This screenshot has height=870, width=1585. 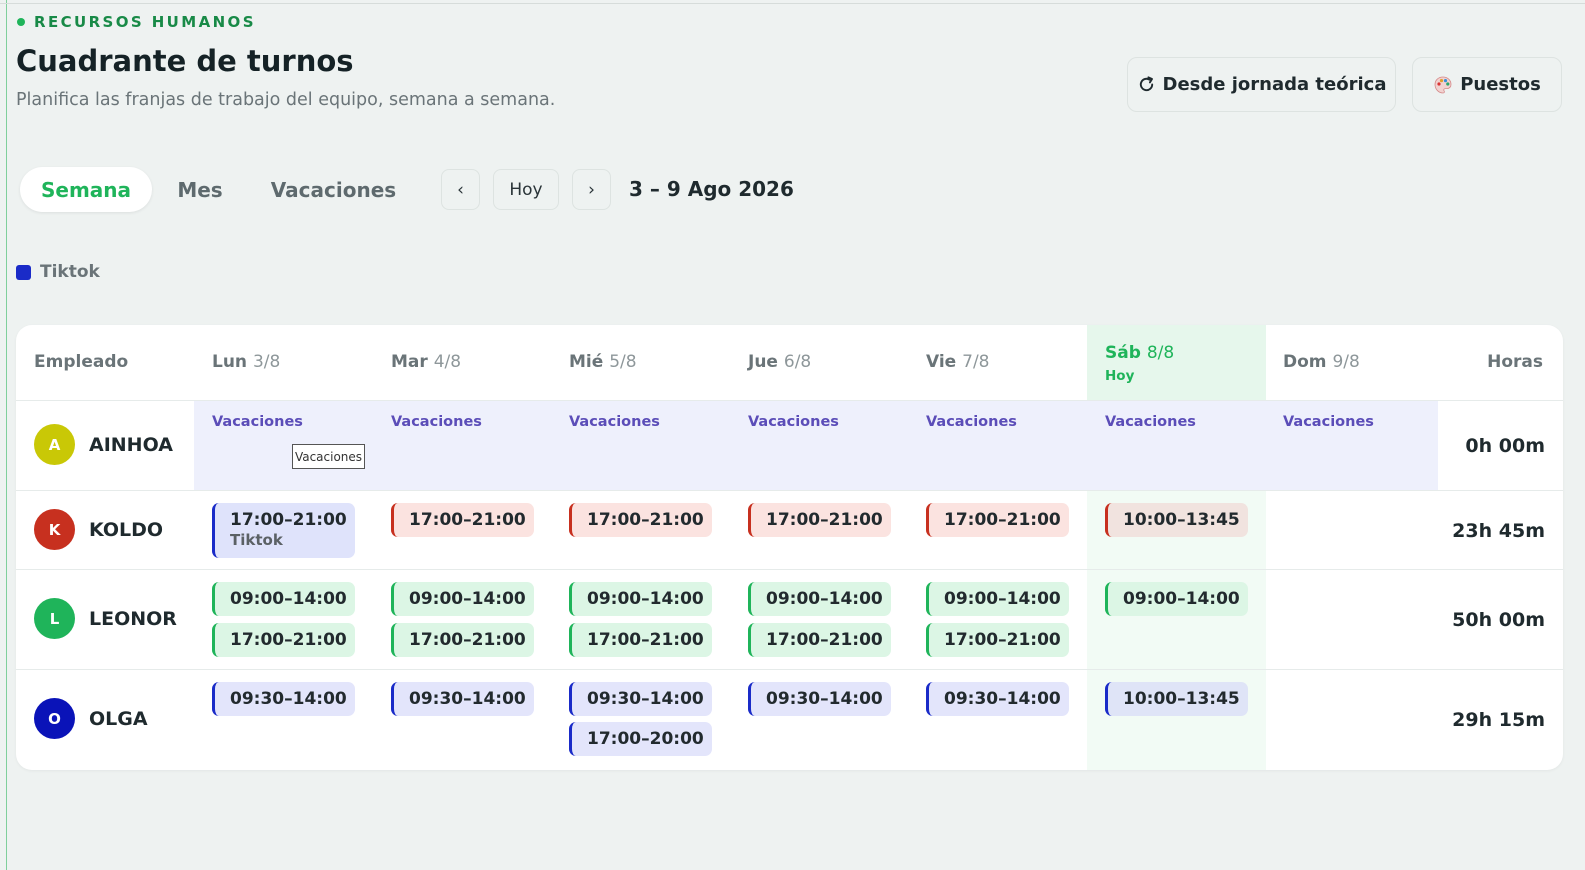 I want to click on employee-ainhoa: A AINHOA, so click(x=103, y=444).